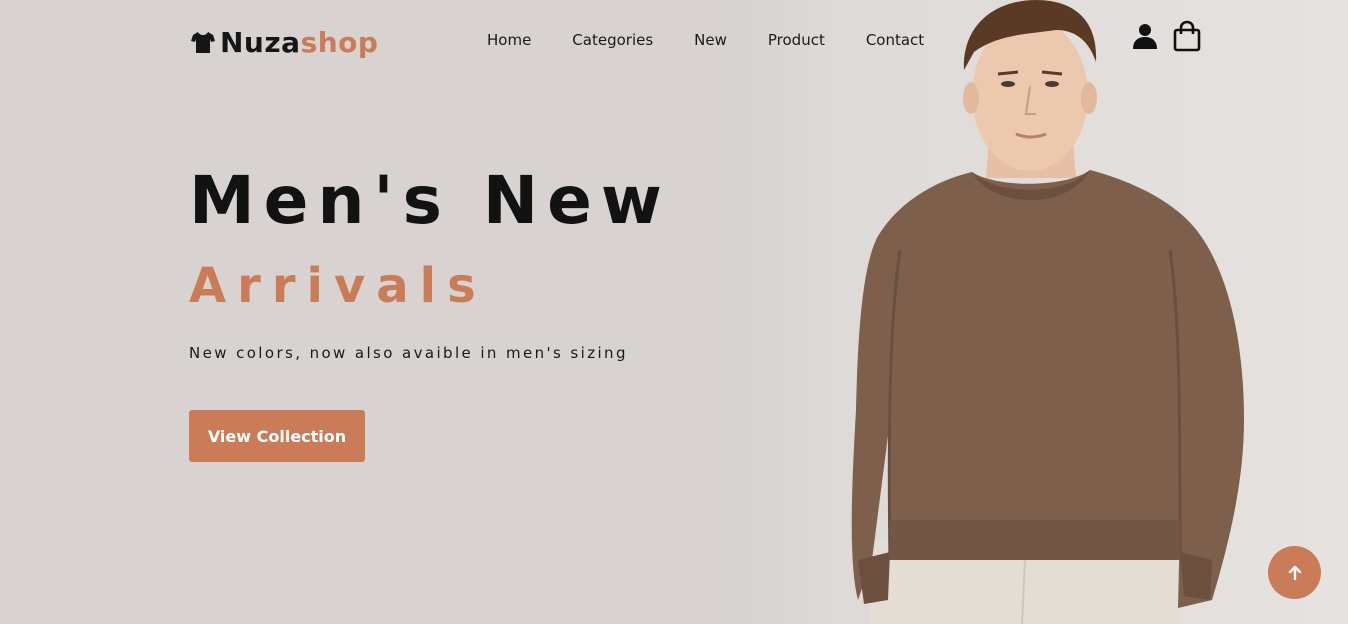  I want to click on hero-title-line2: Arrivals, so click(338, 286).